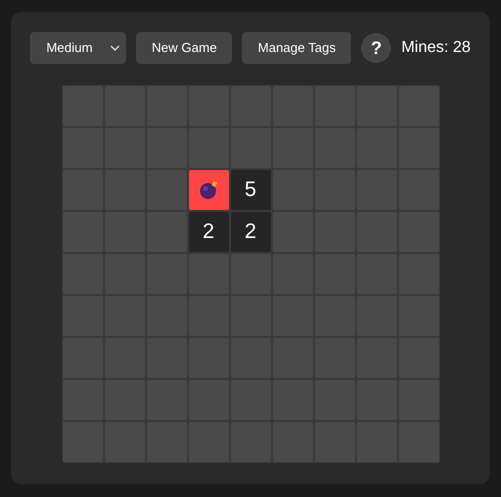  I want to click on help-button: ?, so click(376, 48).